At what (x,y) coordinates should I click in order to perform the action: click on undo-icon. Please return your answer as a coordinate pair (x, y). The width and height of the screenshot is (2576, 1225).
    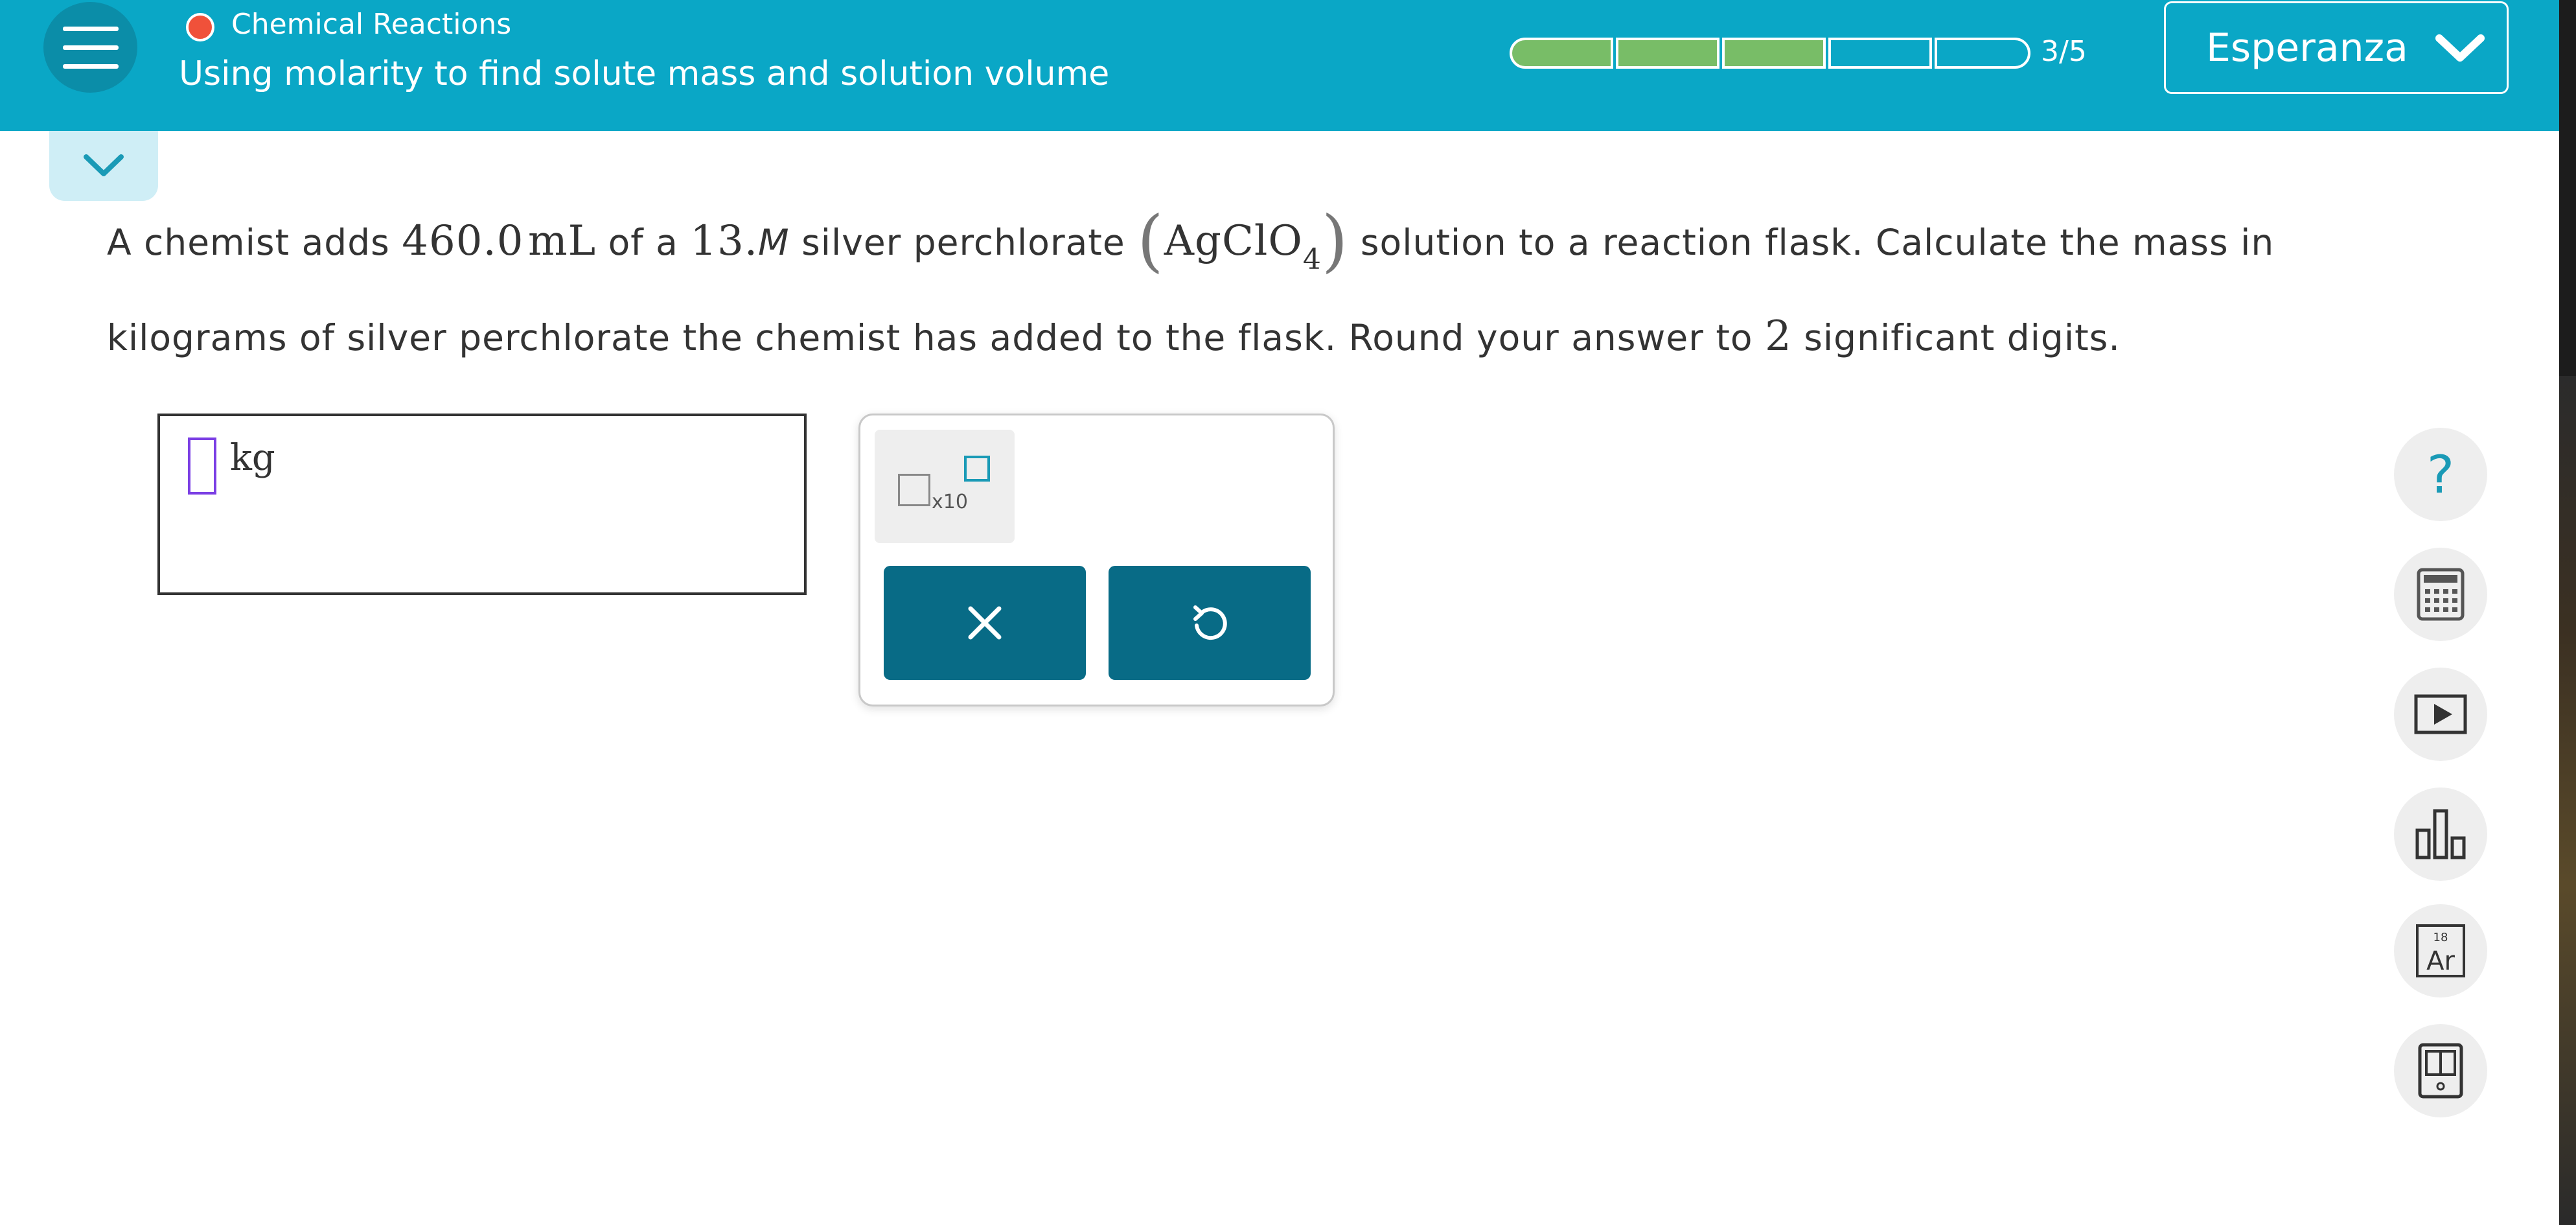
    Looking at the image, I should click on (1210, 622).